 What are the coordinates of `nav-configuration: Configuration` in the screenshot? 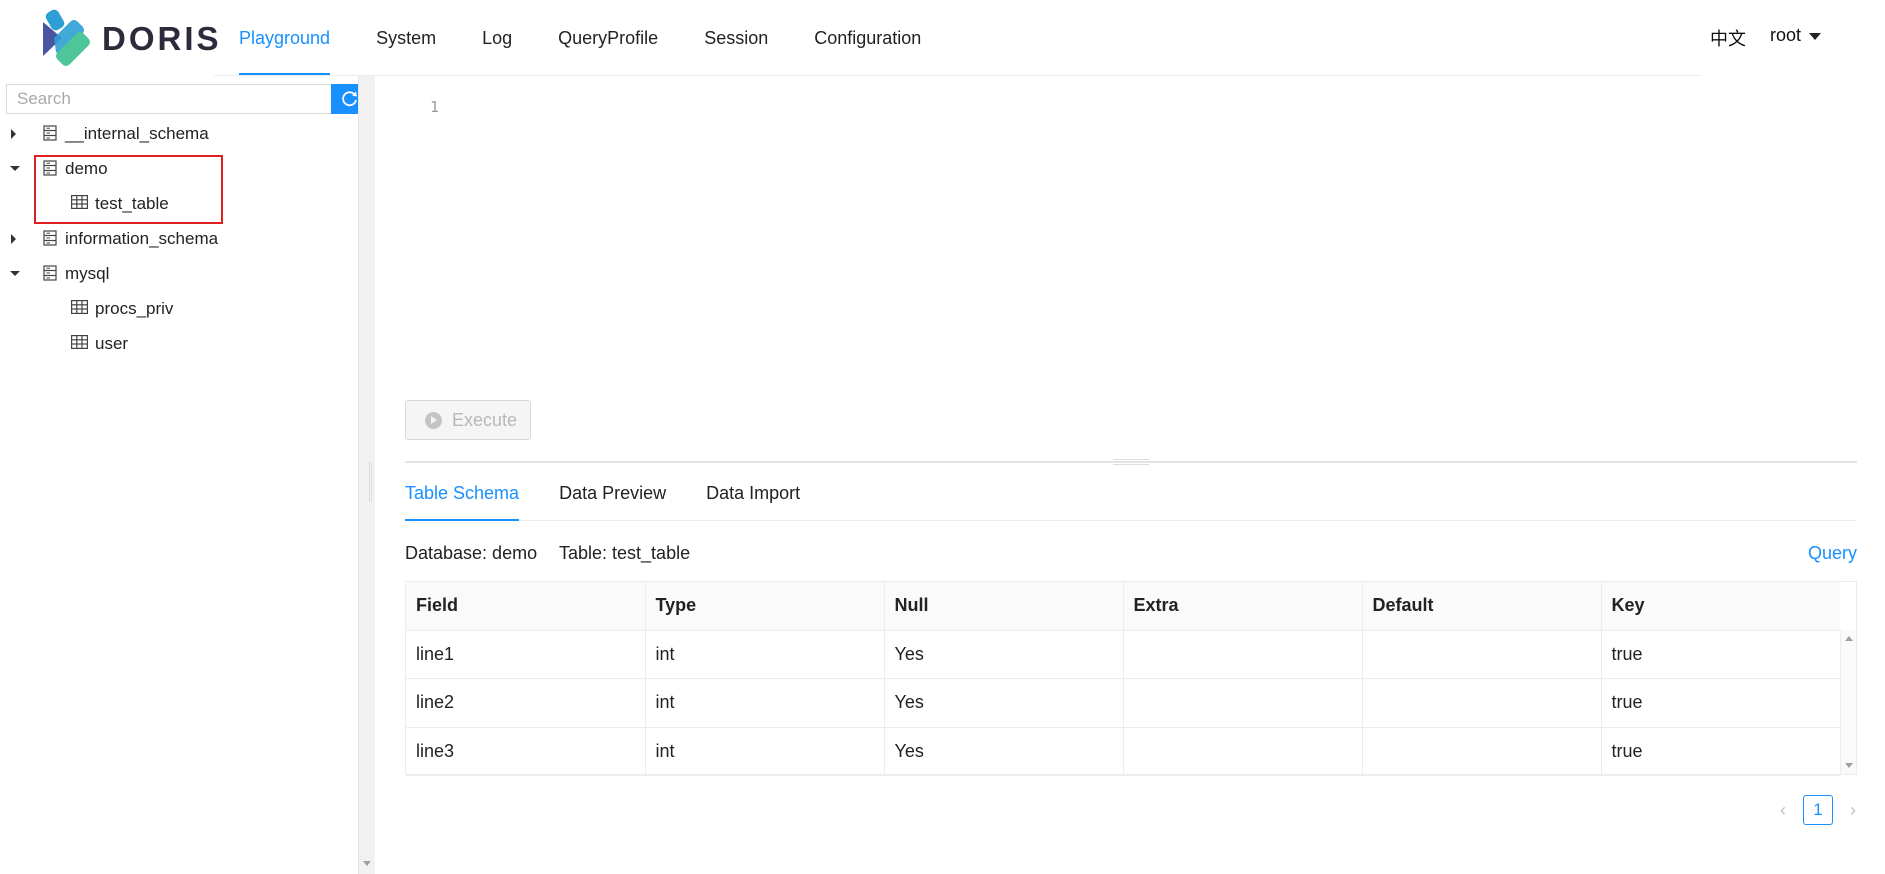 It's located at (867, 38).